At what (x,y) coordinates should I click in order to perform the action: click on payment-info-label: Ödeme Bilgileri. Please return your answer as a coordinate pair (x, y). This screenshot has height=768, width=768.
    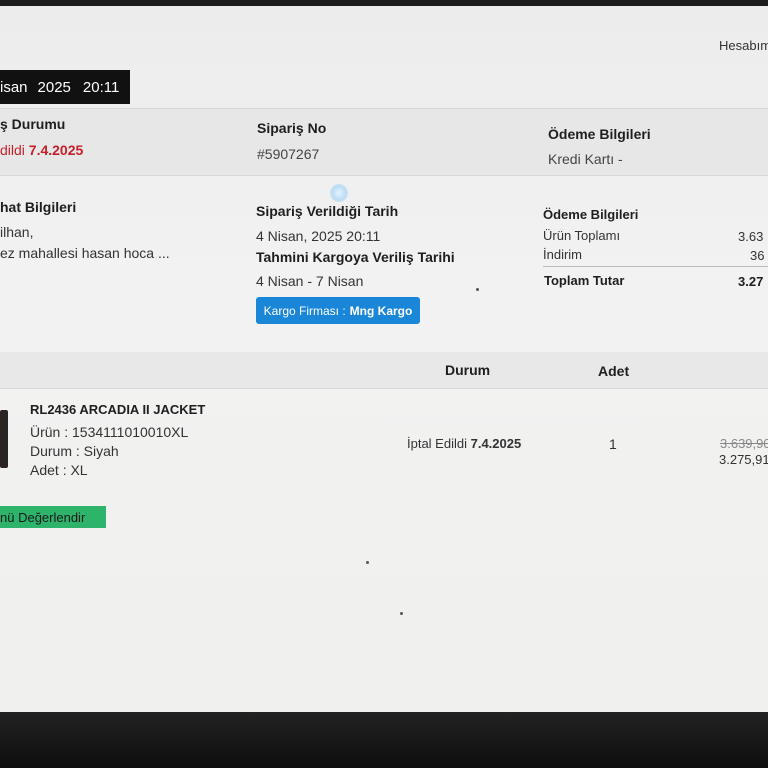
    Looking at the image, I should click on (591, 214).